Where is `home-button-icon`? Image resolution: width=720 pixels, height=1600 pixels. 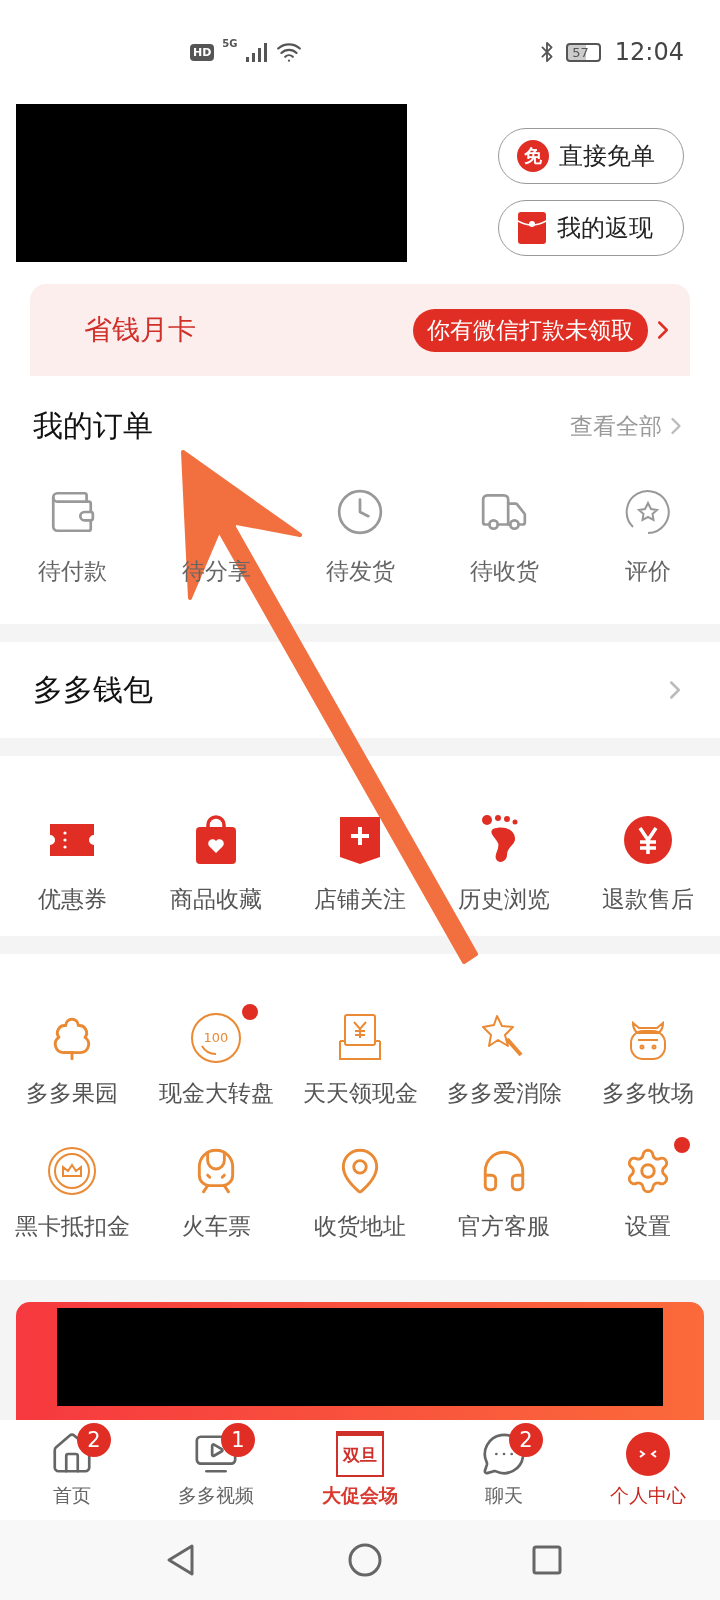
home-button-icon is located at coordinates (365, 1560).